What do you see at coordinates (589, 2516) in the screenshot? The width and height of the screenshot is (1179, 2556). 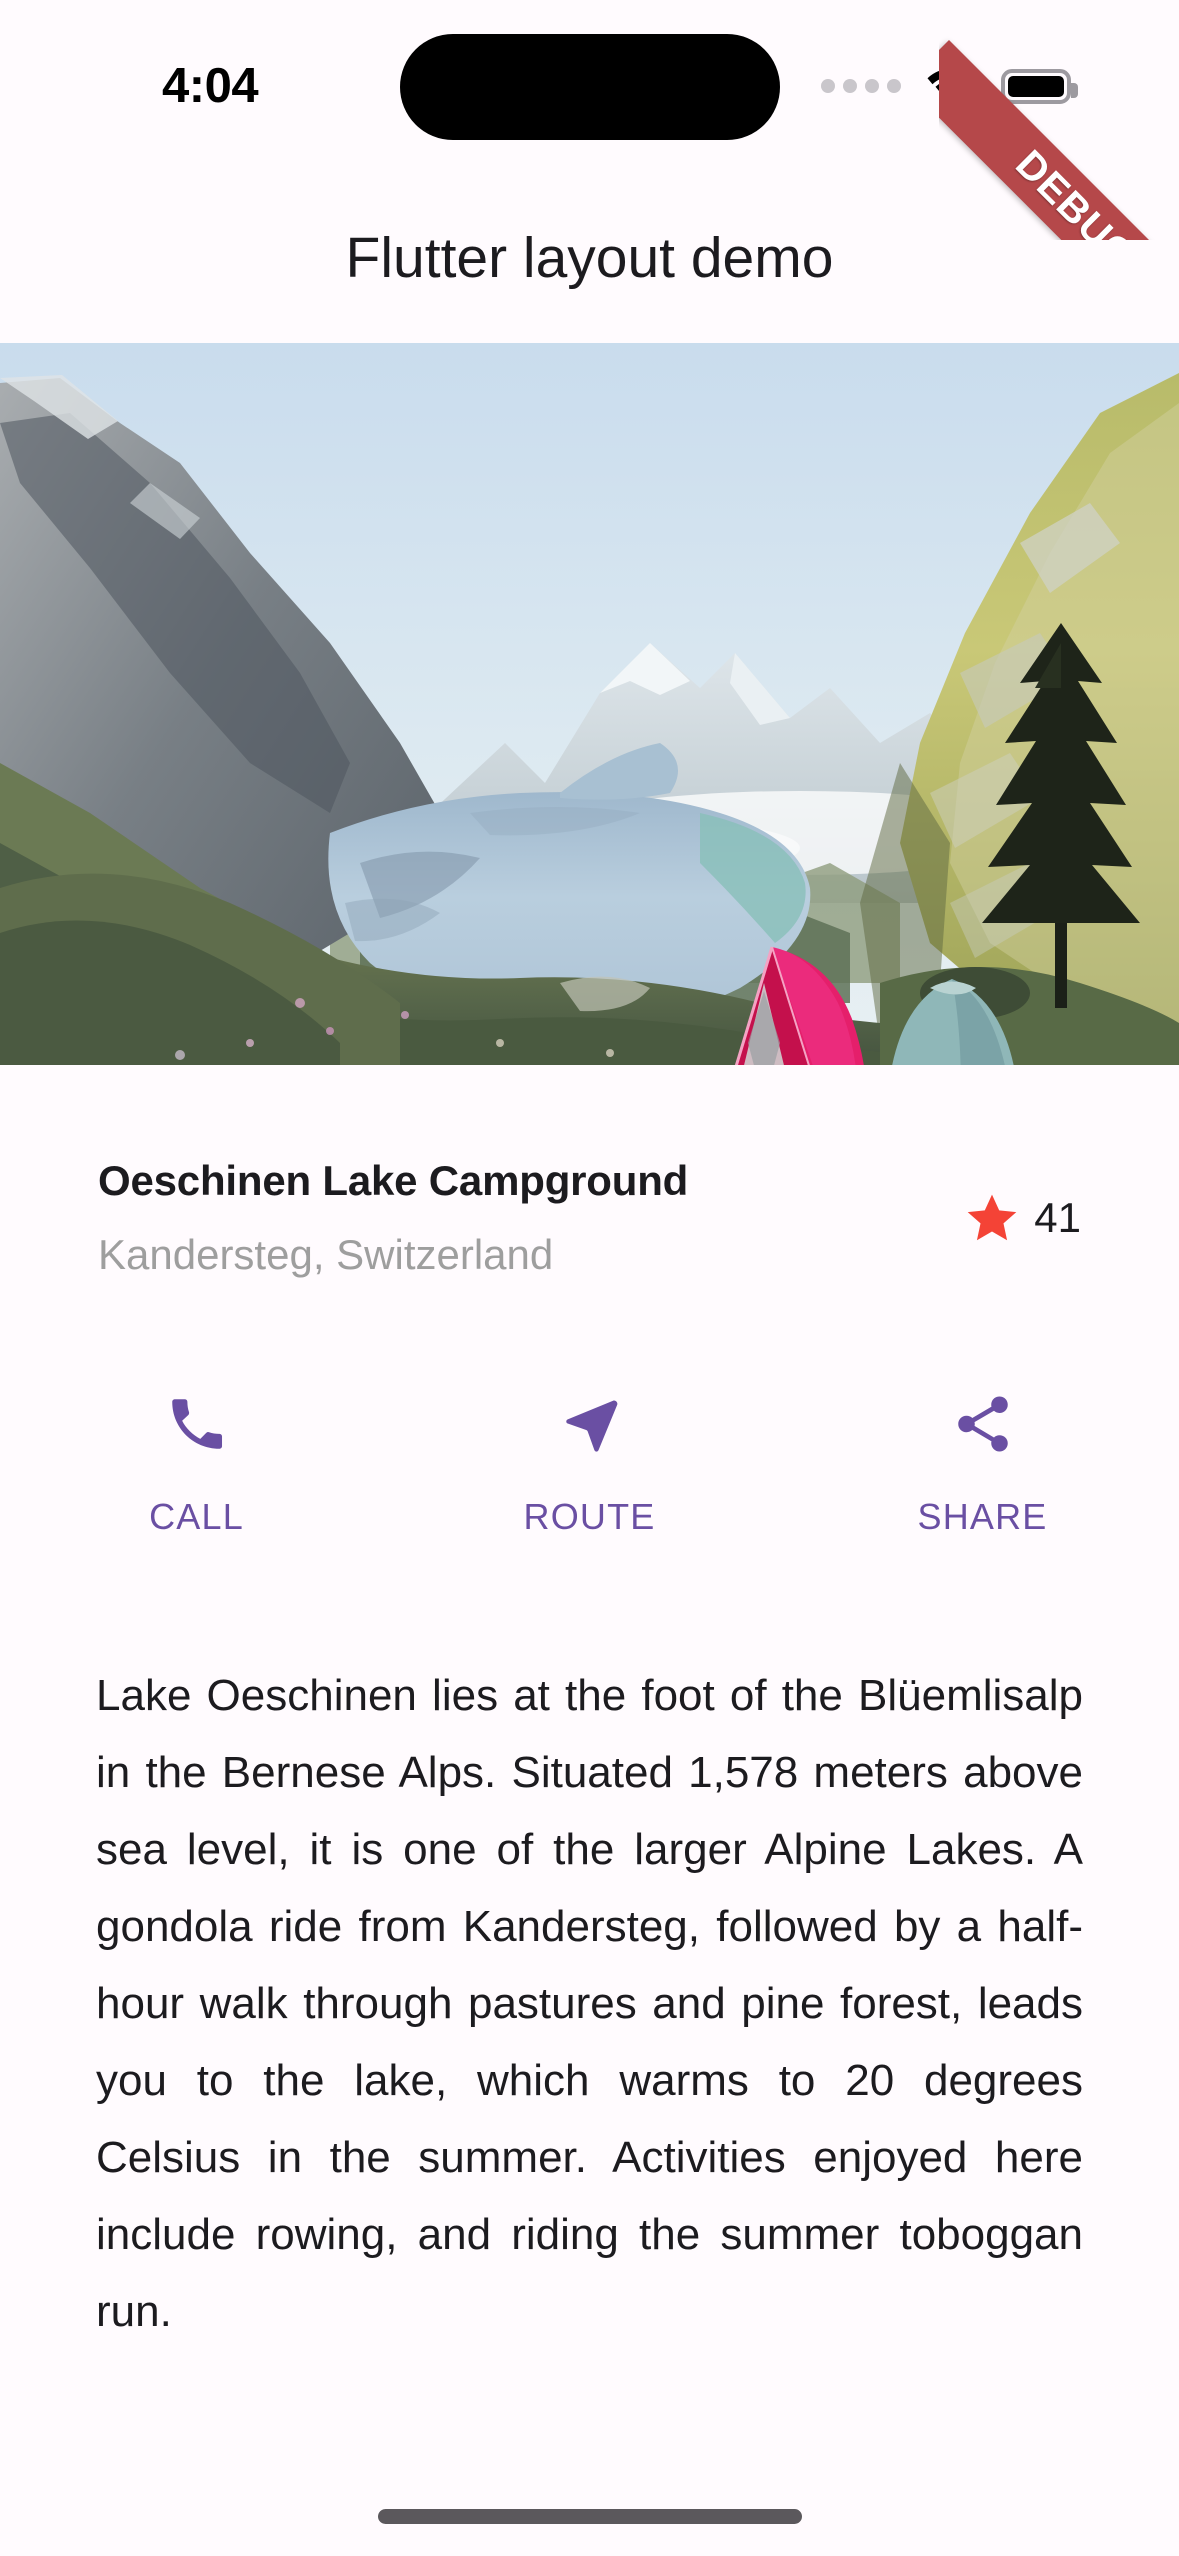 I see `home-indicator` at bounding box center [589, 2516].